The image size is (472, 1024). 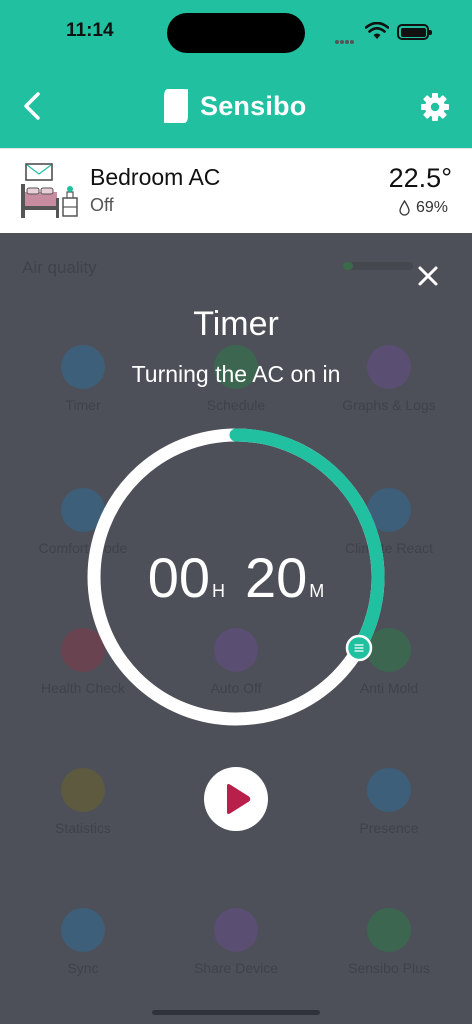 I want to click on temperature-value: 22.5°, so click(x=420, y=178).